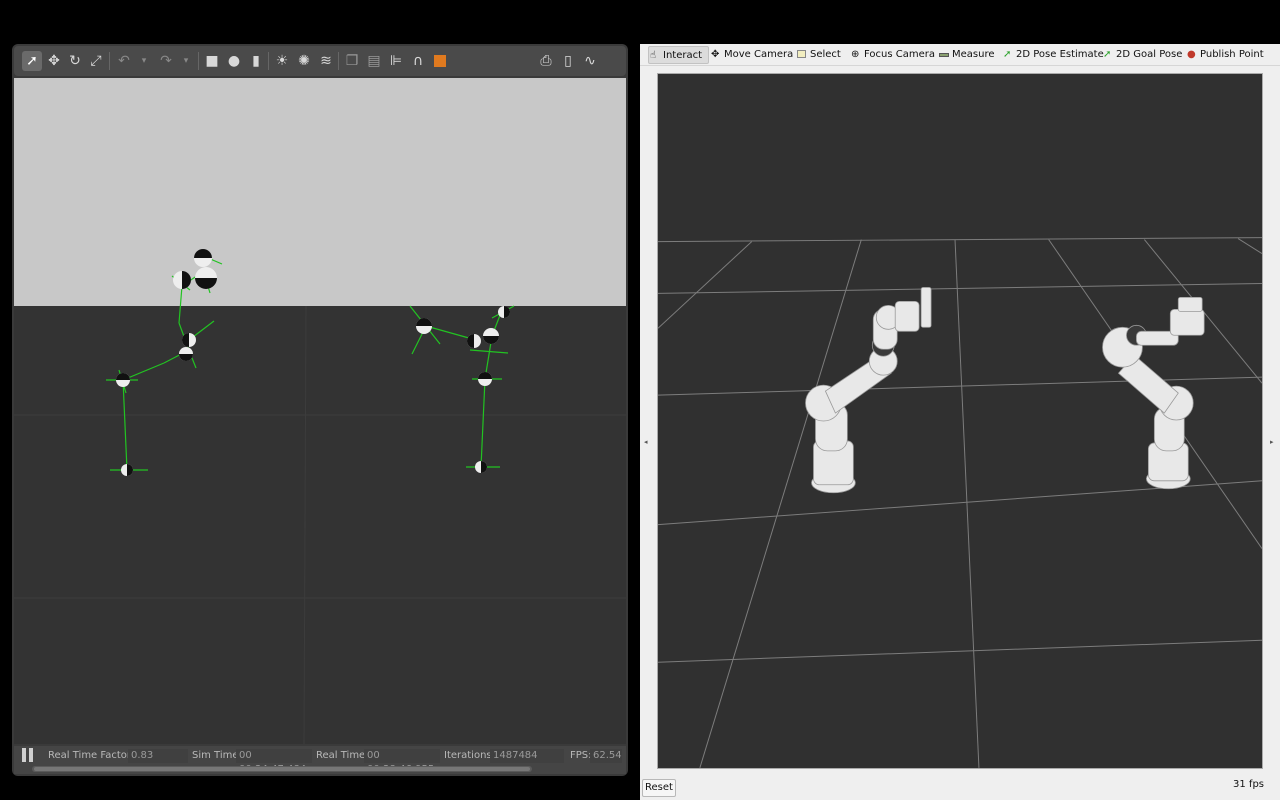 This screenshot has height=800, width=1280. What do you see at coordinates (217, 755) in the screenshot?
I see `sim-time-label: Sim Time:` at bounding box center [217, 755].